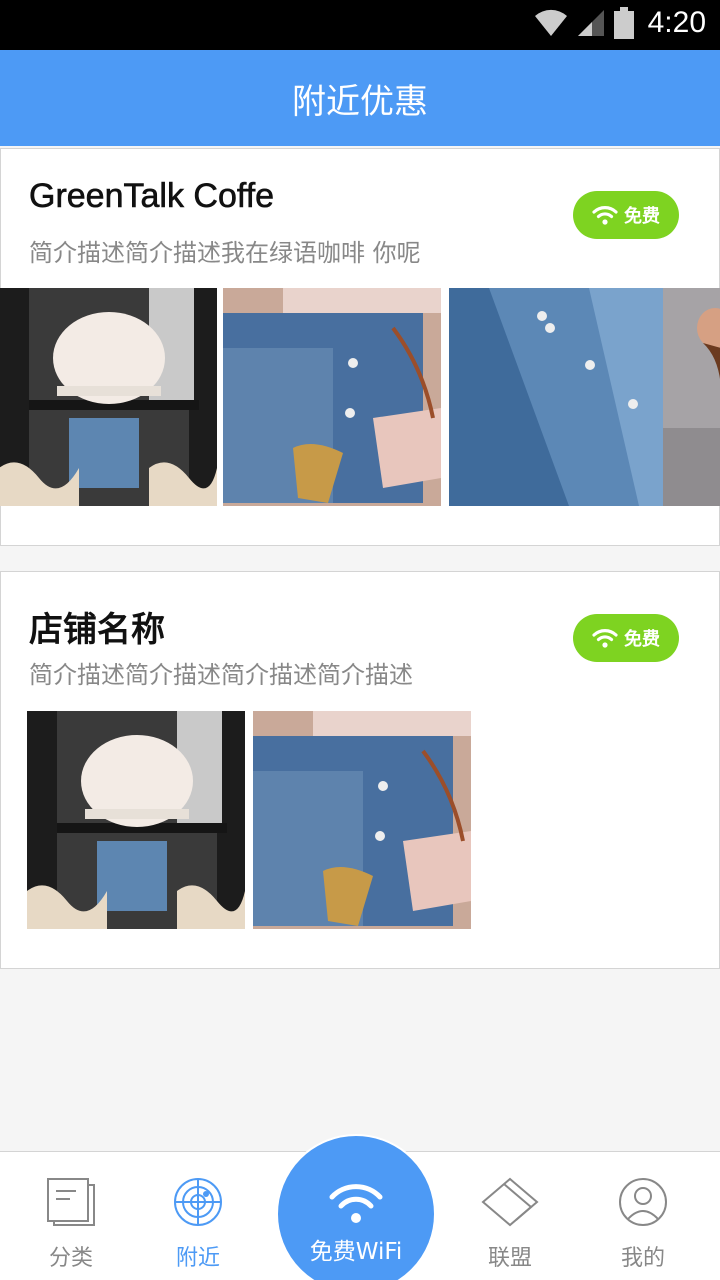 This screenshot has width=720, height=1280. Describe the element at coordinates (642, 1258) in the screenshot. I see `nav-label: 我的` at that location.